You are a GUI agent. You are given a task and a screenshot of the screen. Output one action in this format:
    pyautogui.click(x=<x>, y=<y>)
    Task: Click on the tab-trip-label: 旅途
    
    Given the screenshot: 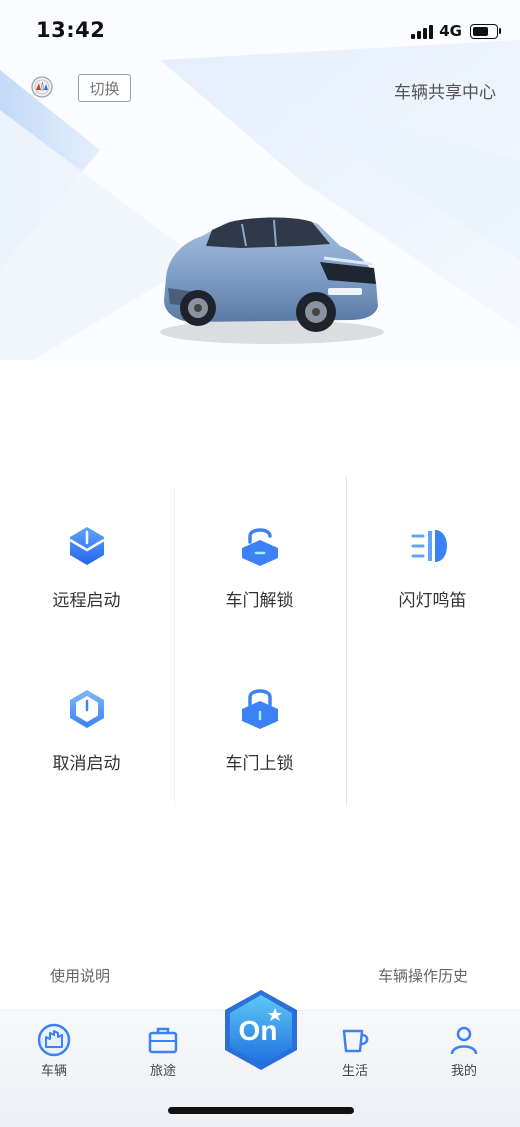 What is the action you would take?
    pyautogui.click(x=162, y=1071)
    